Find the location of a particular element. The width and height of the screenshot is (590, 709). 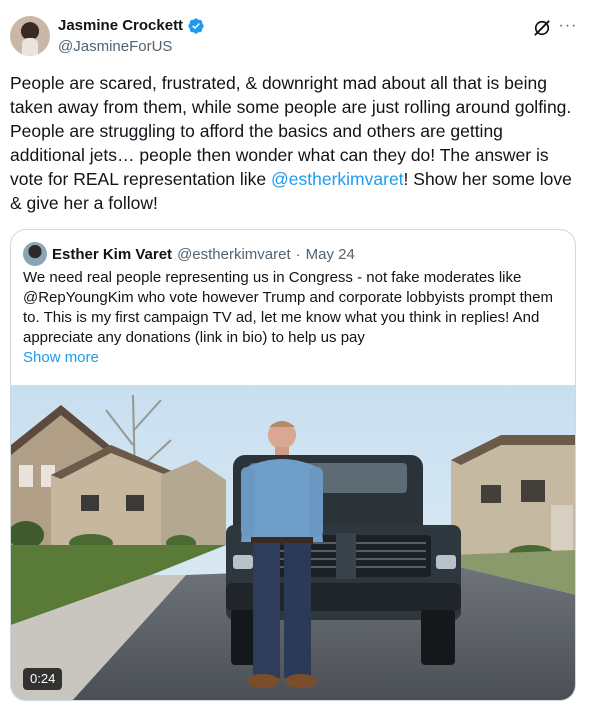

author-handle: @JasmineForUS is located at coordinates (115, 47).